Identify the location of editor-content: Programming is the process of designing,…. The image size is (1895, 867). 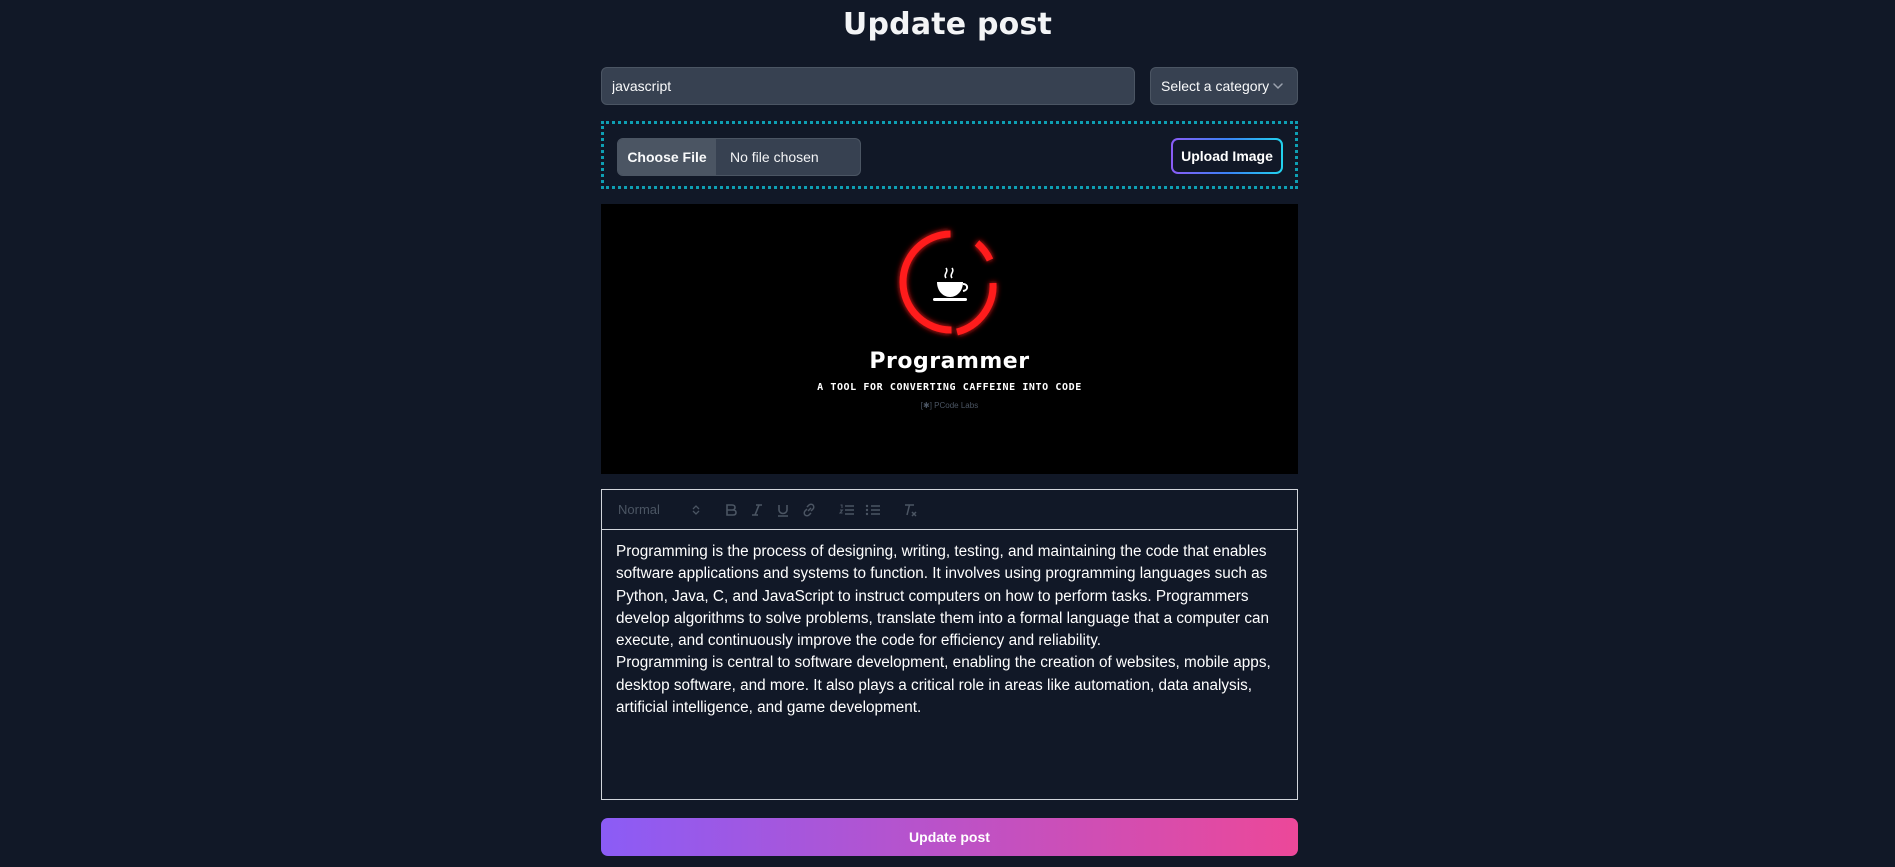
(949, 630).